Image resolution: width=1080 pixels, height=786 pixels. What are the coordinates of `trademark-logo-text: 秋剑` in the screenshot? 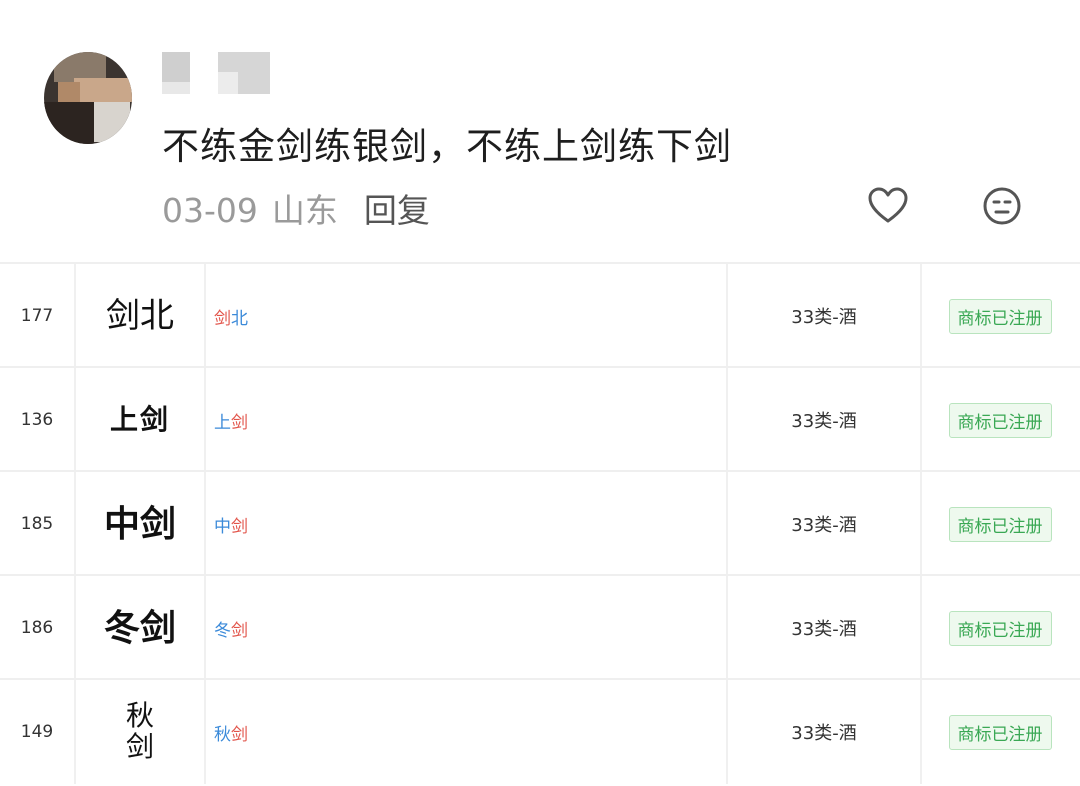 It's located at (140, 731).